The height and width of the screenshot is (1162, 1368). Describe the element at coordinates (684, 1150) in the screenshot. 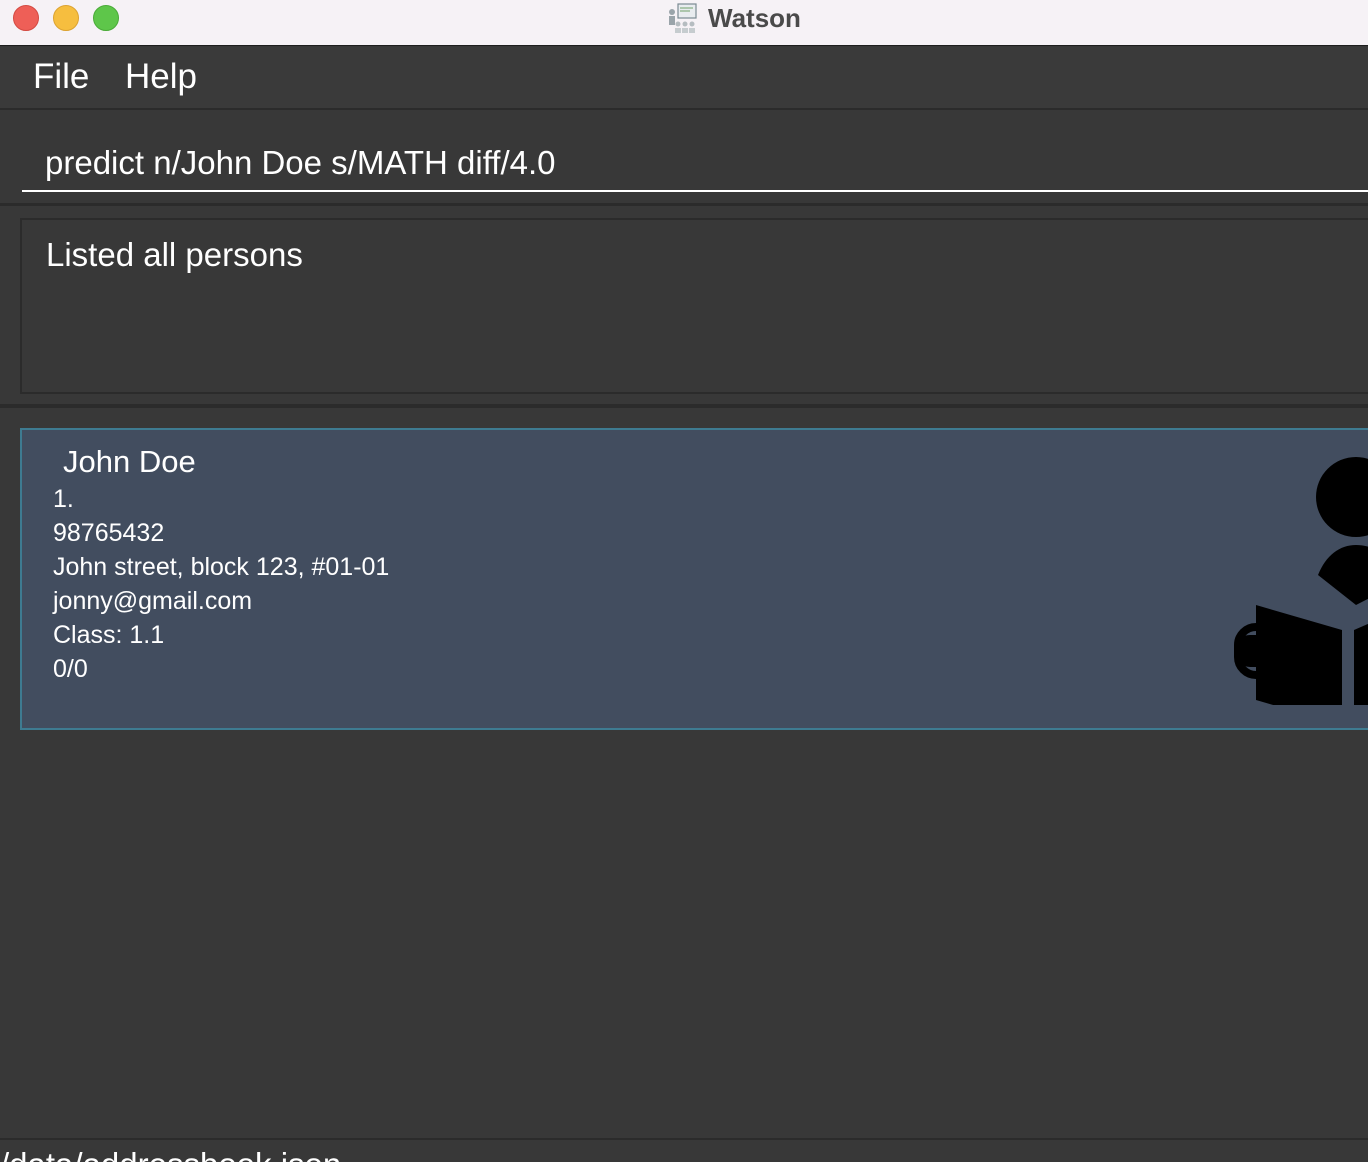

I see `status-bar: /data/addressbook.json` at that location.